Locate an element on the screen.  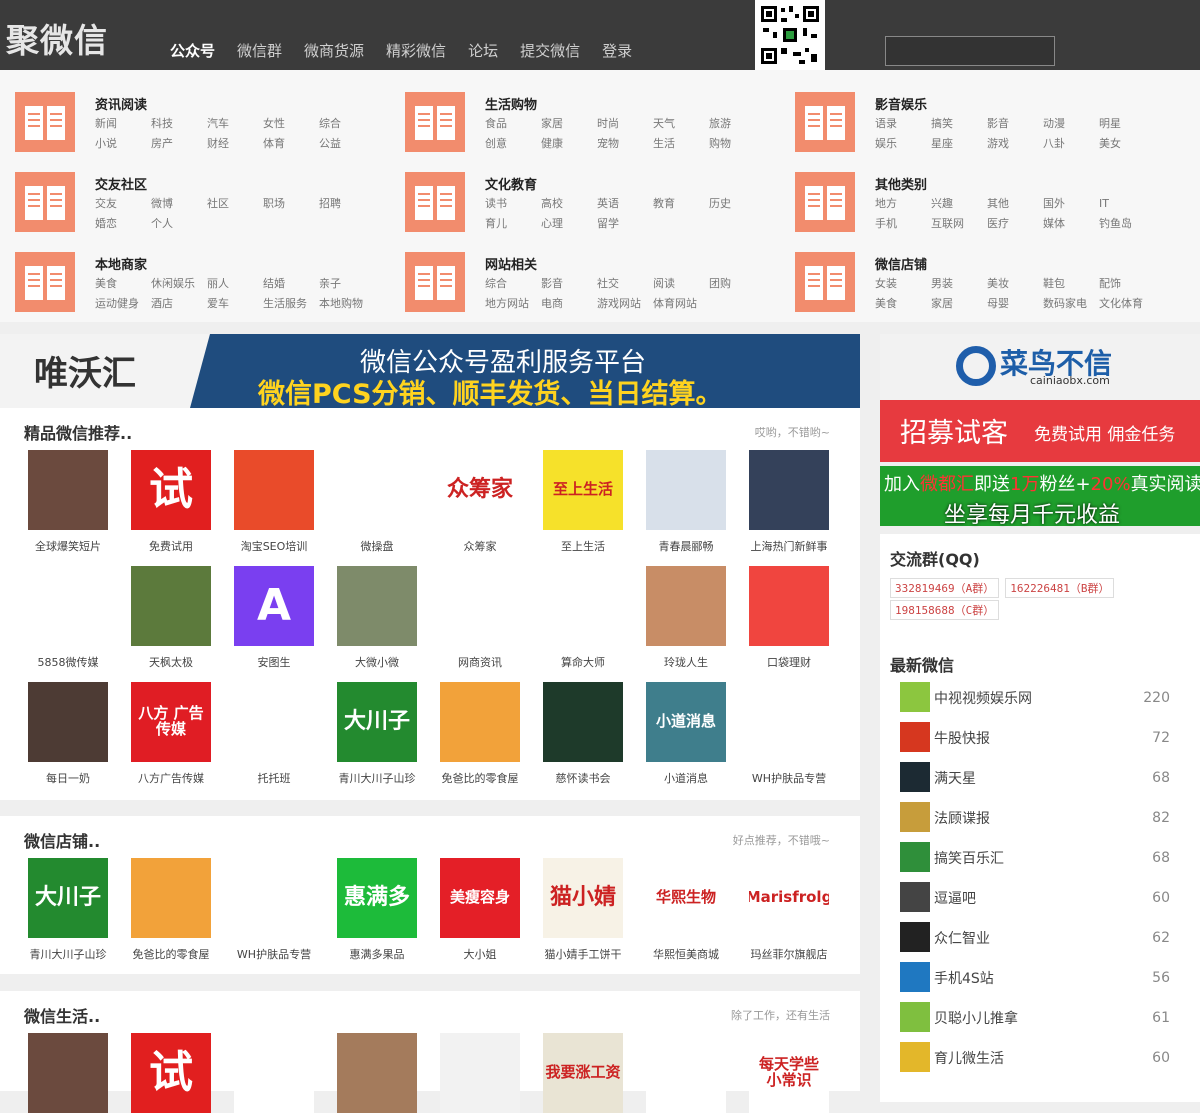
category-link: 男装 is located at coordinates (959, 284).